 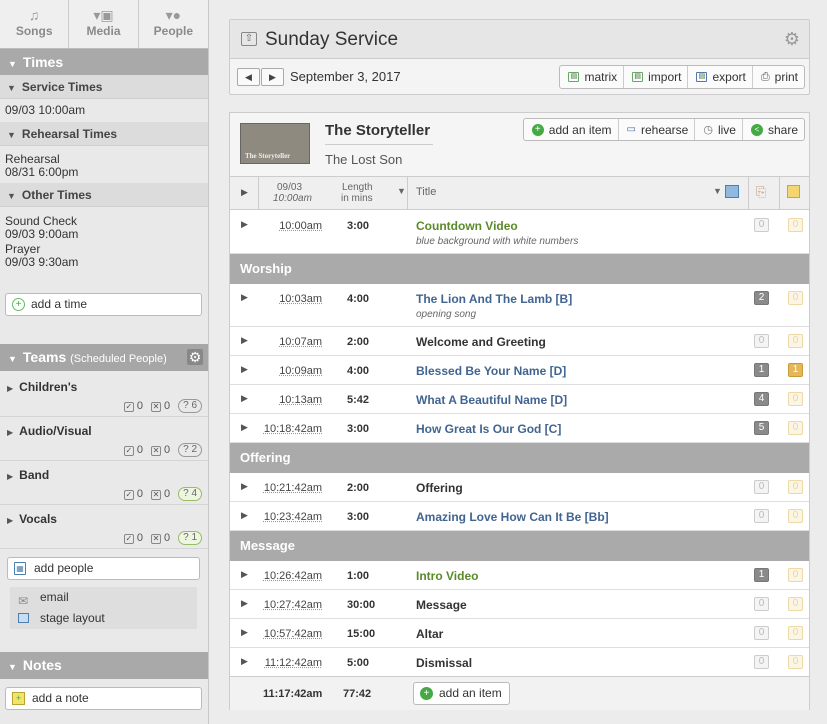 What do you see at coordinates (104, 110) in the screenshot?
I see `service-time: 09/03 10:00am` at bounding box center [104, 110].